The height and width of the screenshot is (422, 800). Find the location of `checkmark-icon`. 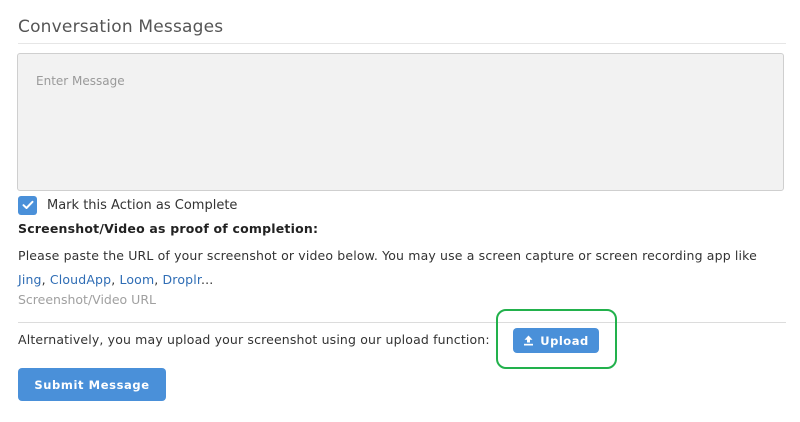

checkmark-icon is located at coordinates (27, 204).